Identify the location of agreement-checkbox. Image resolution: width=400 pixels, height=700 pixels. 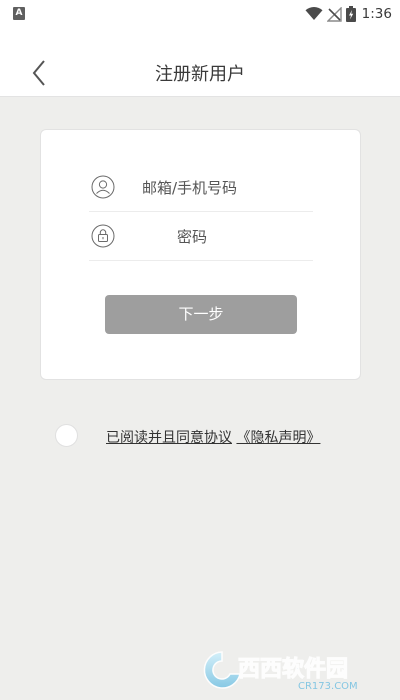
(66, 435).